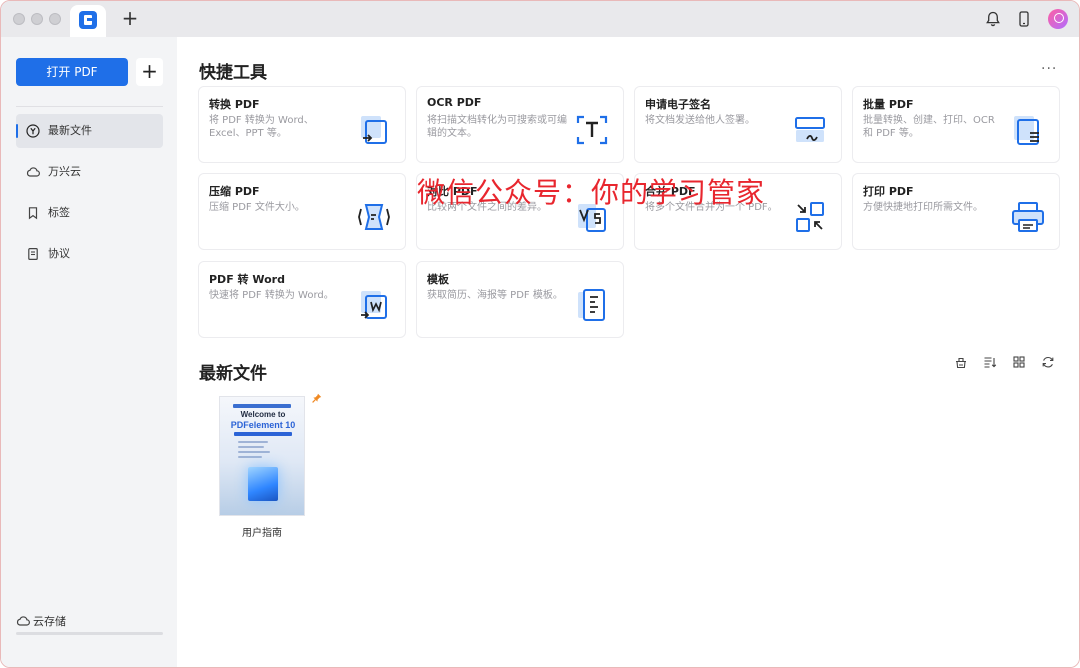  Describe the element at coordinates (1026, 130) in the screenshot. I see `batch-icon` at that location.